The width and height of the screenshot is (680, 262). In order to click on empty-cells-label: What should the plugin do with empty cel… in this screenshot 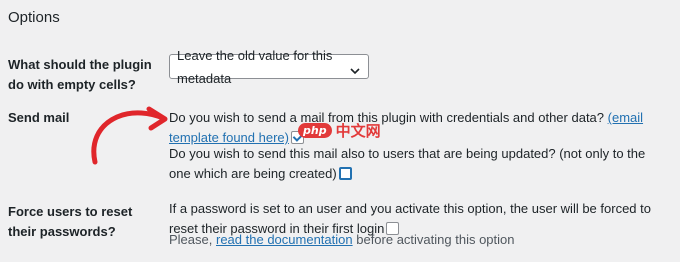, I will do `click(80, 74)`.